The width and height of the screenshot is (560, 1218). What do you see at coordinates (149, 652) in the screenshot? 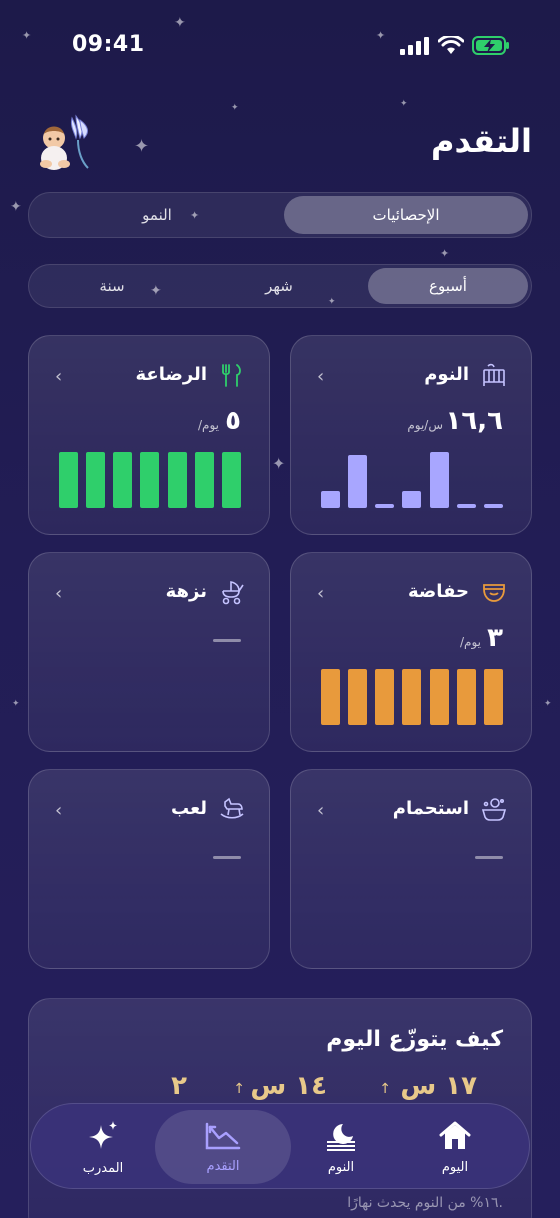
I see `walk-card: نزهة ‹` at bounding box center [149, 652].